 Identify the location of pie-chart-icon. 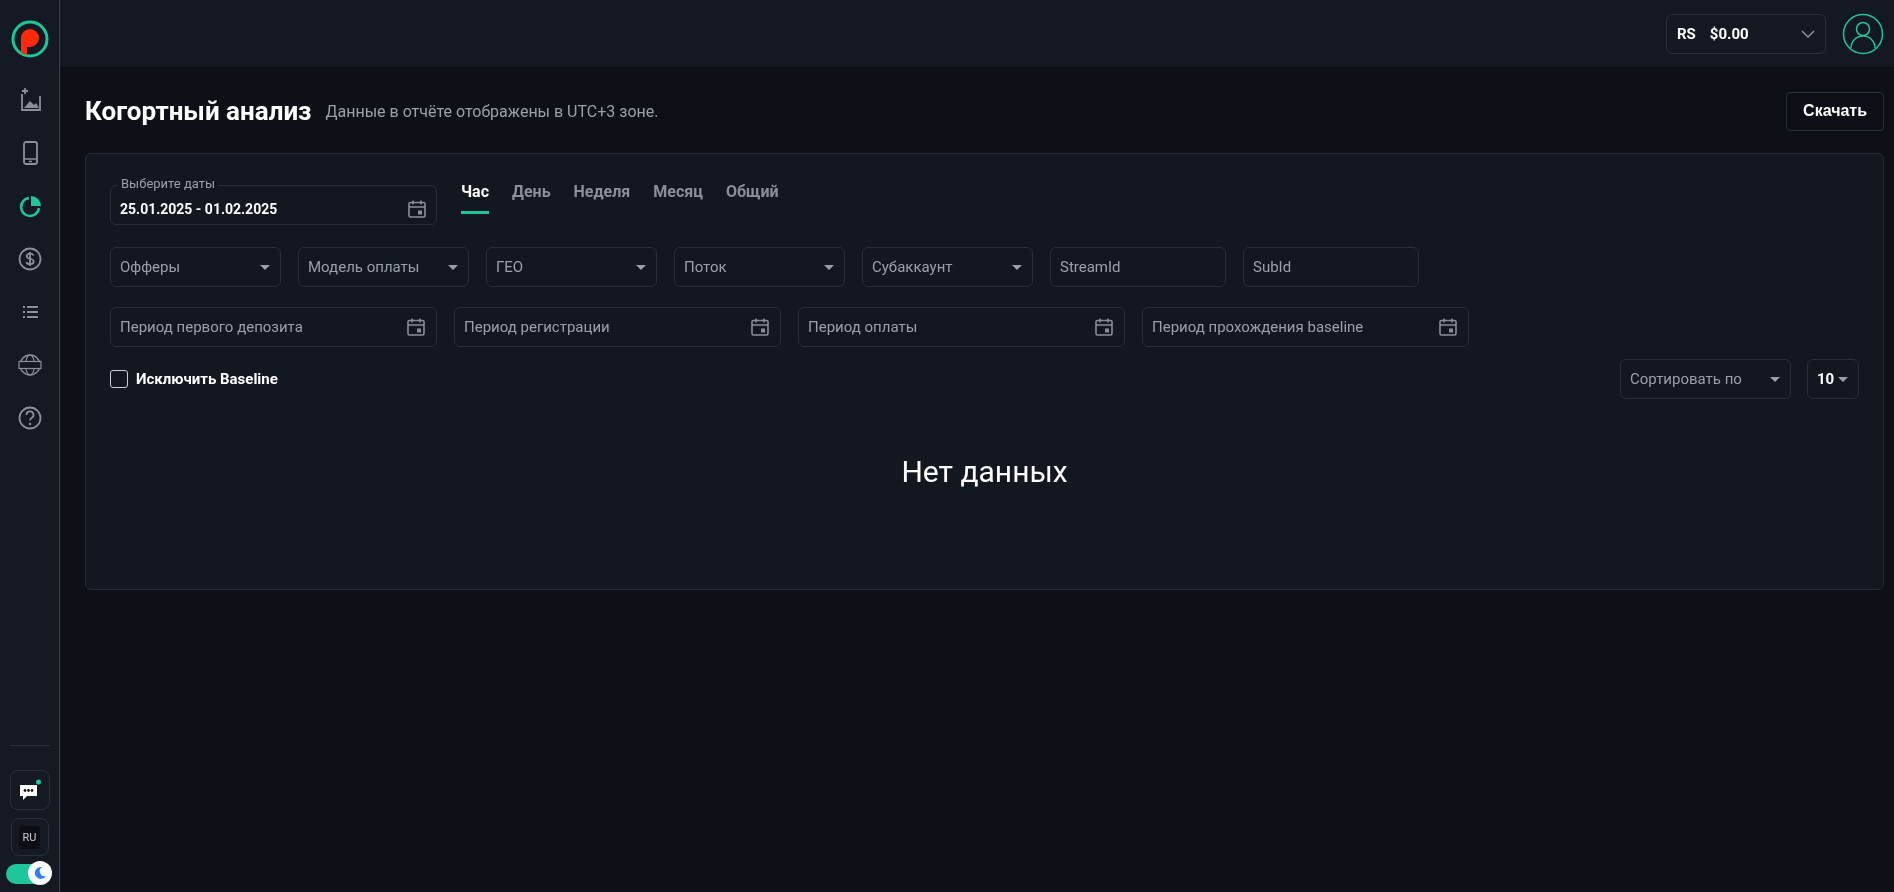
(30, 207).